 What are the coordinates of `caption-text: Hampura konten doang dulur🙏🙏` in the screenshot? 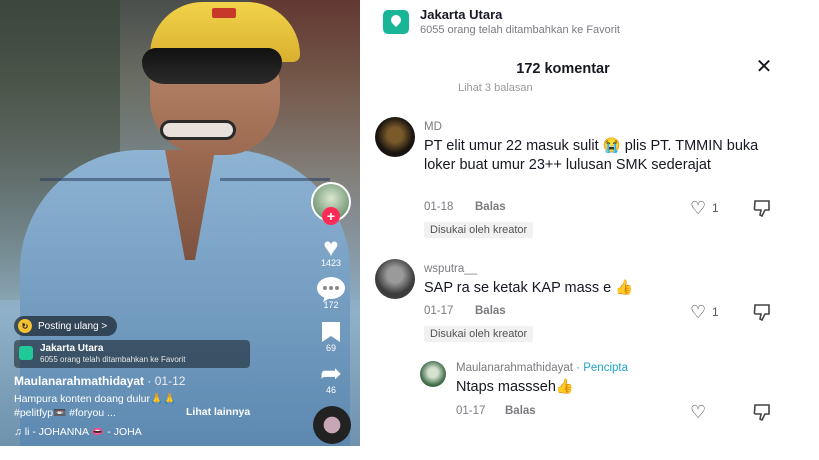 It's located at (95, 399).